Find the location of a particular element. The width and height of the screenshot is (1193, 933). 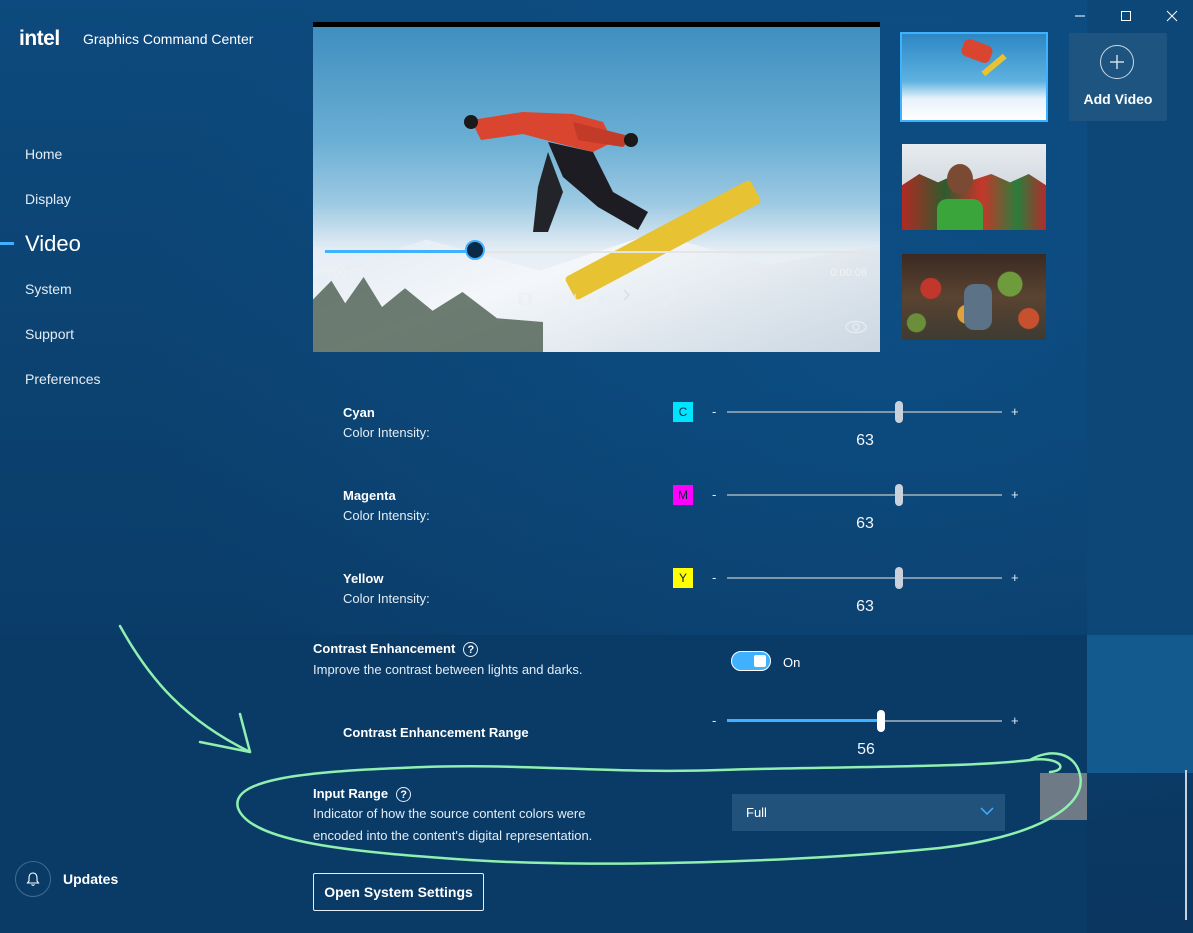

input-range-dropdown: Full is located at coordinates (868, 812).